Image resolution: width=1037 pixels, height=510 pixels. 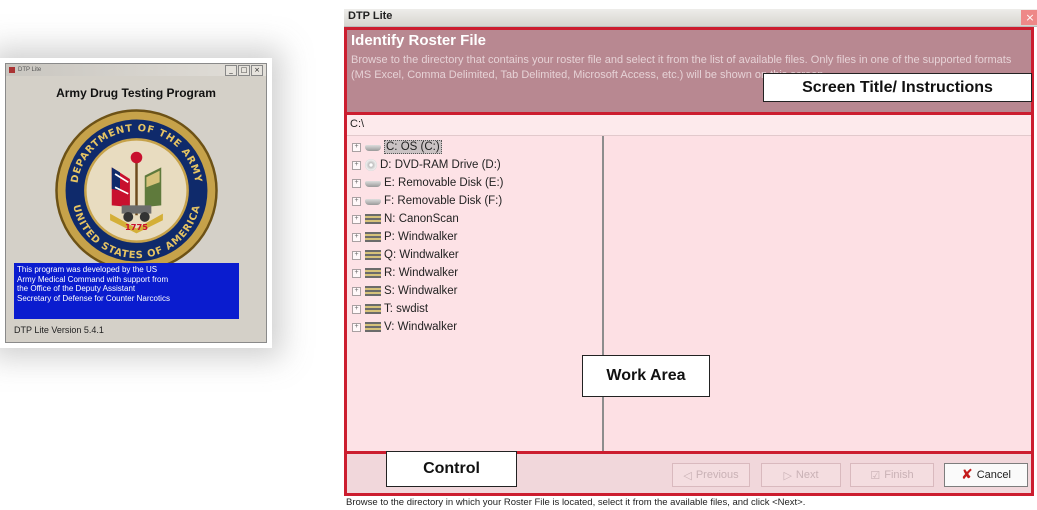 What do you see at coordinates (646, 376) in the screenshot?
I see `callout-work-area: Work Area` at bounding box center [646, 376].